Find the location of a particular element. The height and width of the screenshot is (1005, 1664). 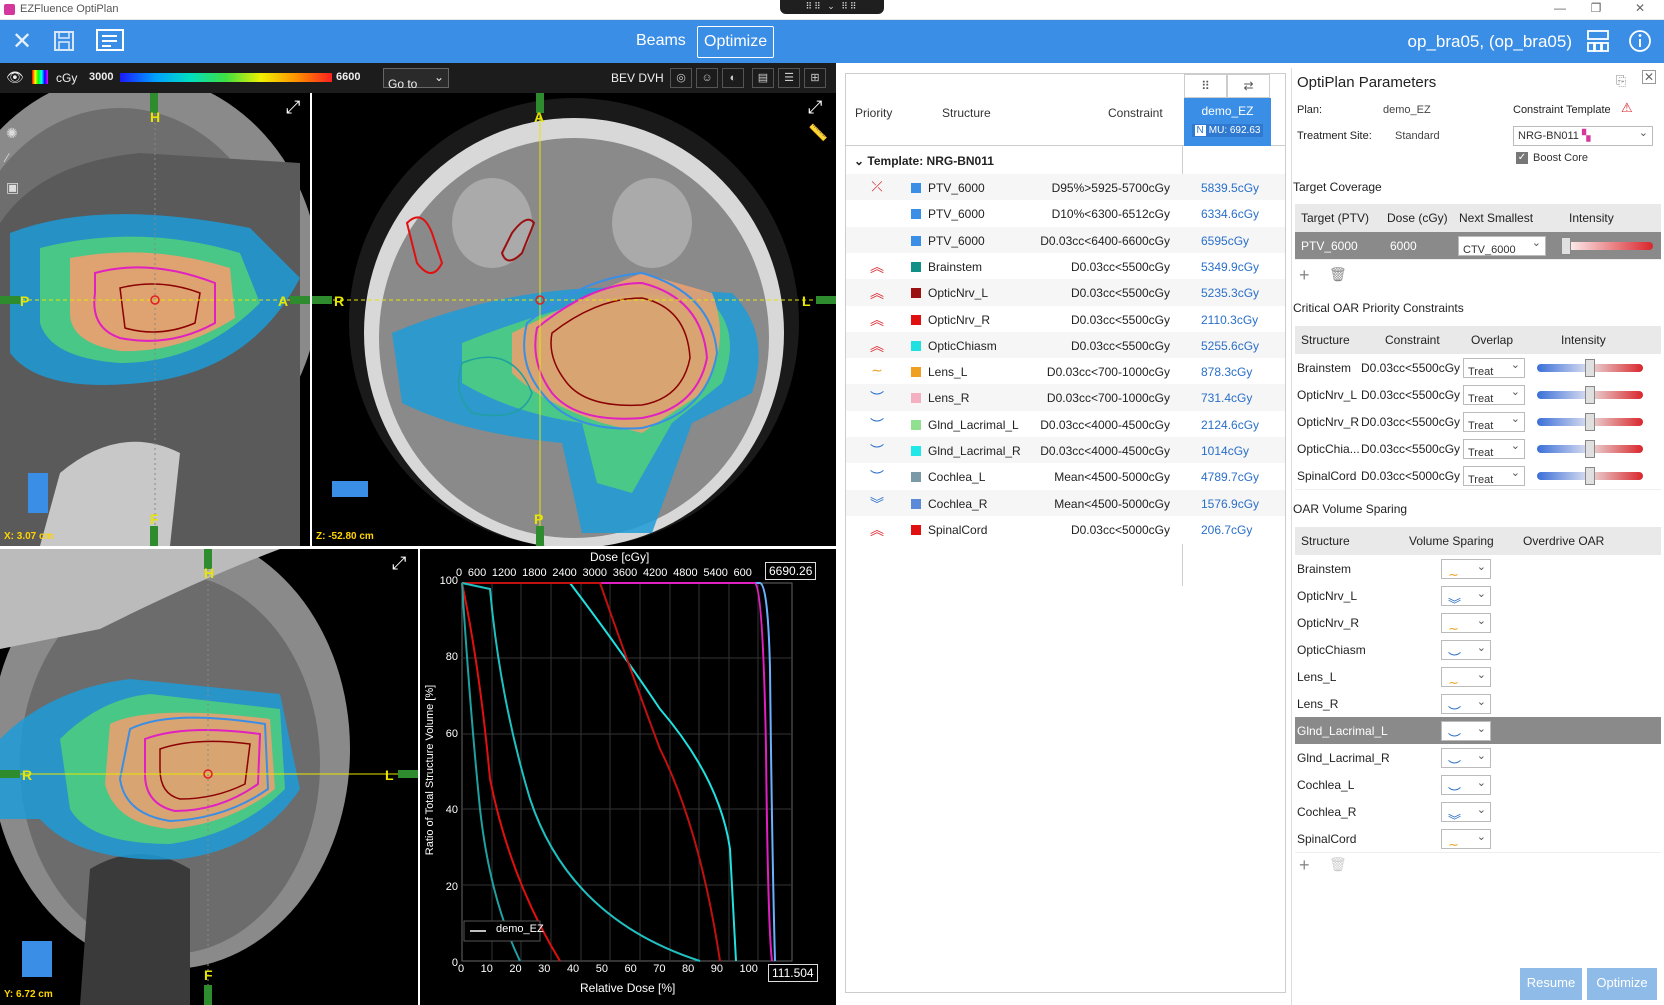

oar-priority-row: OpticNrv_R D0.03cc<5500cGy Treat is located at coordinates (1478, 422).